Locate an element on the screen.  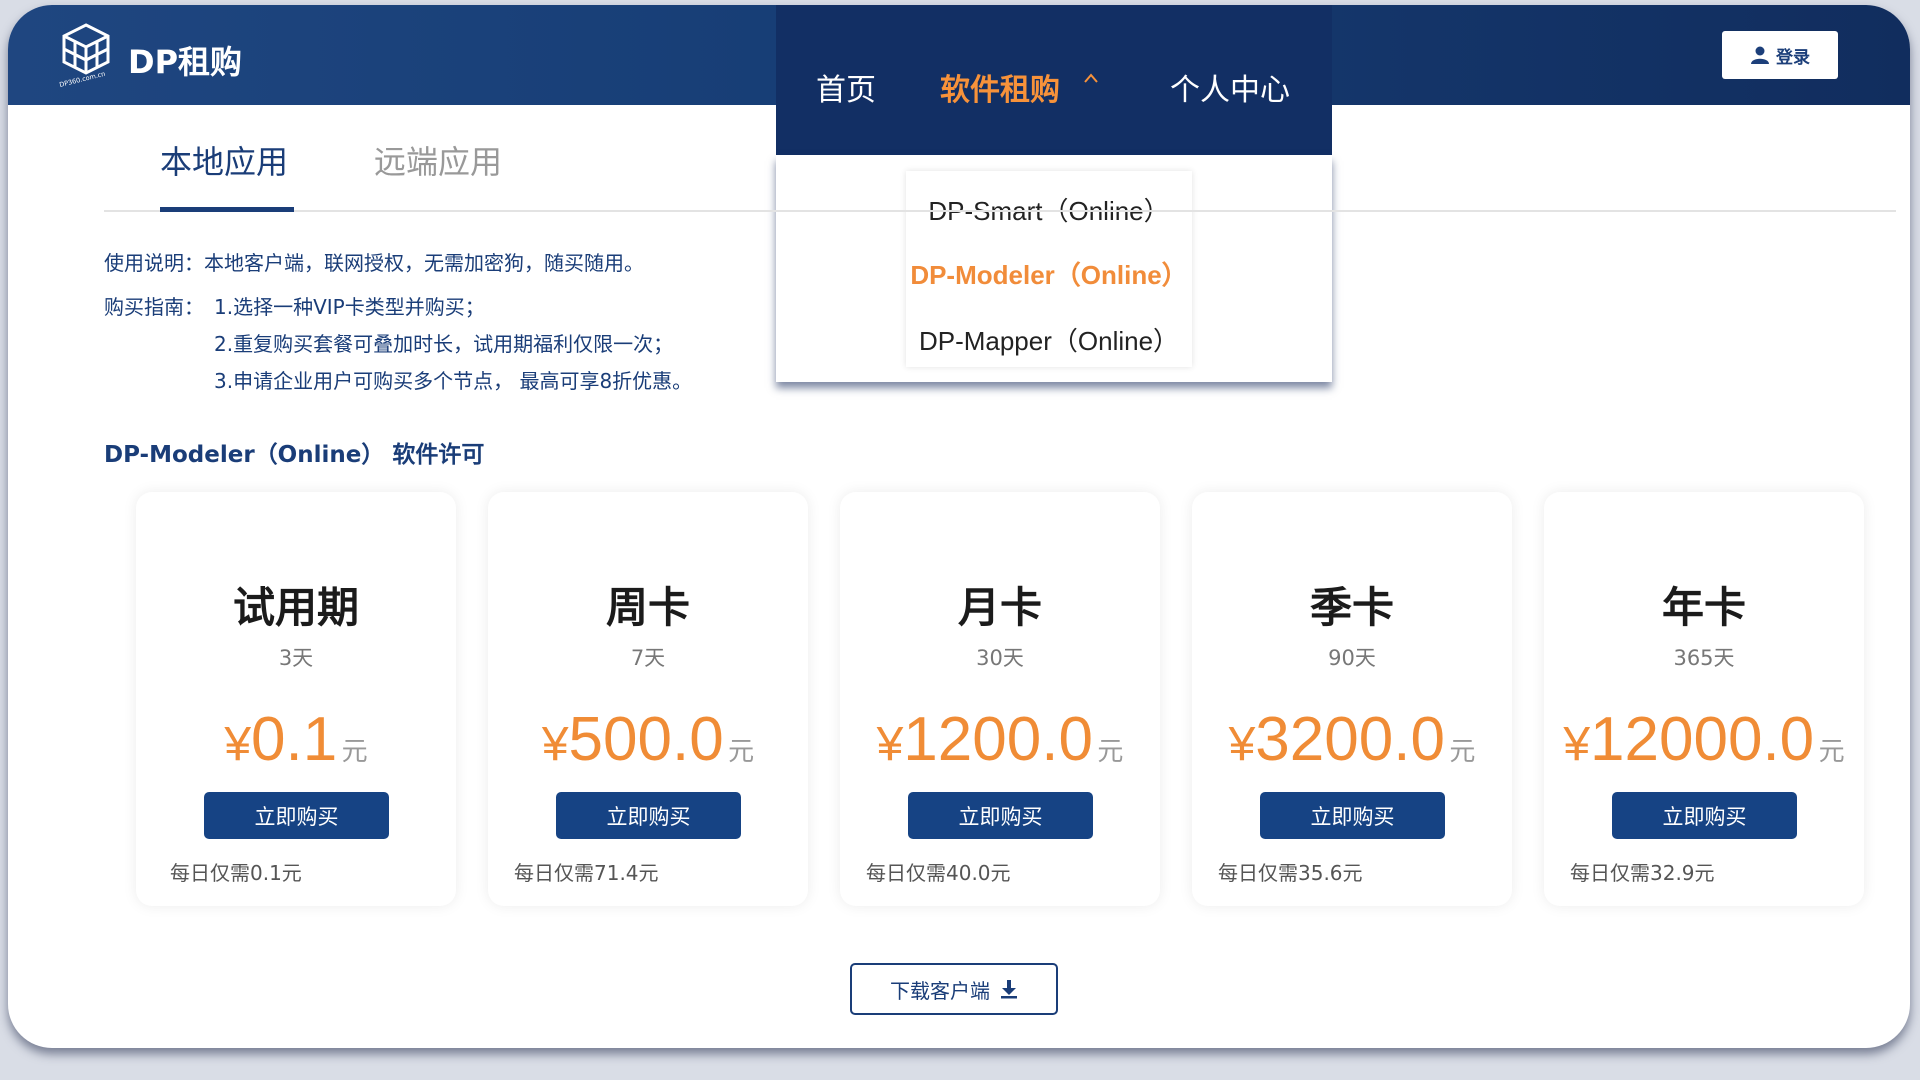
plan-card-year: 年卡 365天 ¥12000.0 元 立即购买 每日仅需32.9元 is located at coordinates (1704, 699).